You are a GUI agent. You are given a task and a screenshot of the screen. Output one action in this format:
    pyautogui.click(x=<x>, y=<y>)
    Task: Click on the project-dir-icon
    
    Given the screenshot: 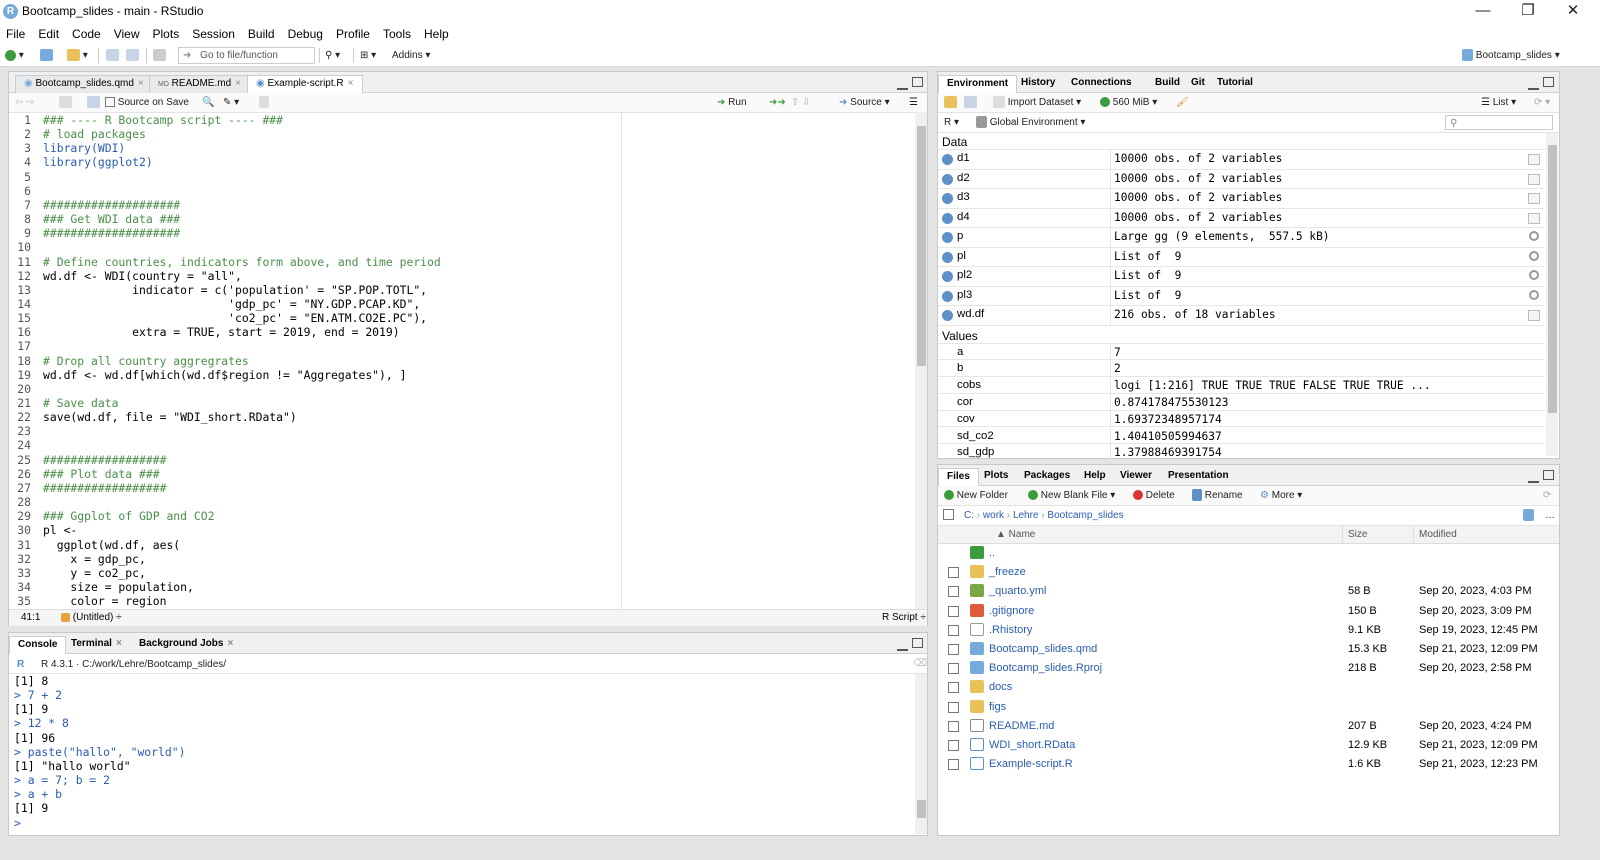 What is the action you would take?
    pyautogui.click(x=1528, y=515)
    